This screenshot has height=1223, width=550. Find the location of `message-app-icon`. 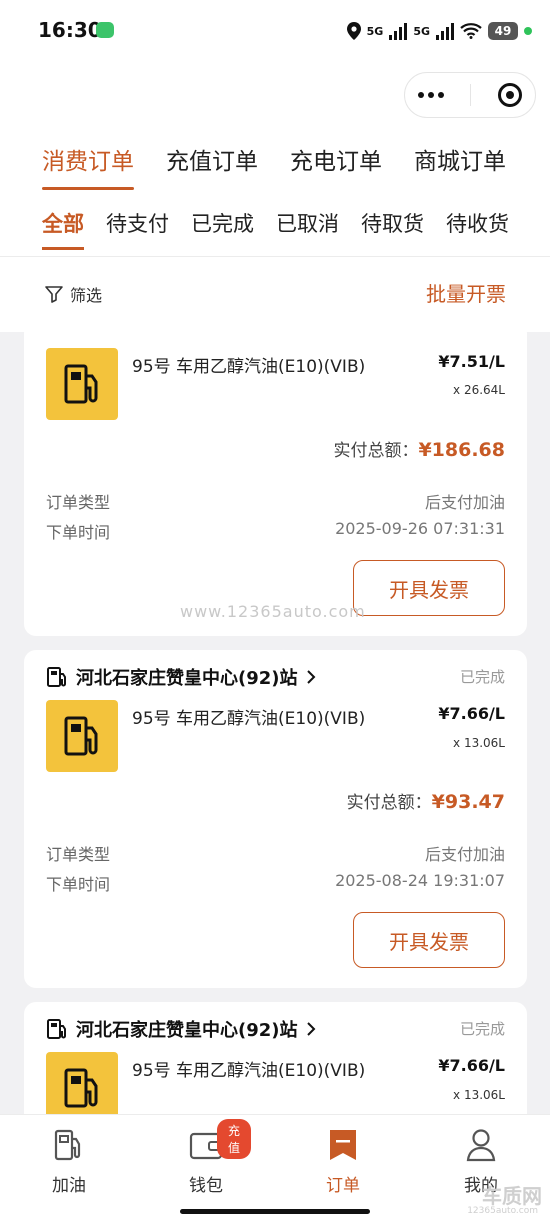

message-app-icon is located at coordinates (105, 30).